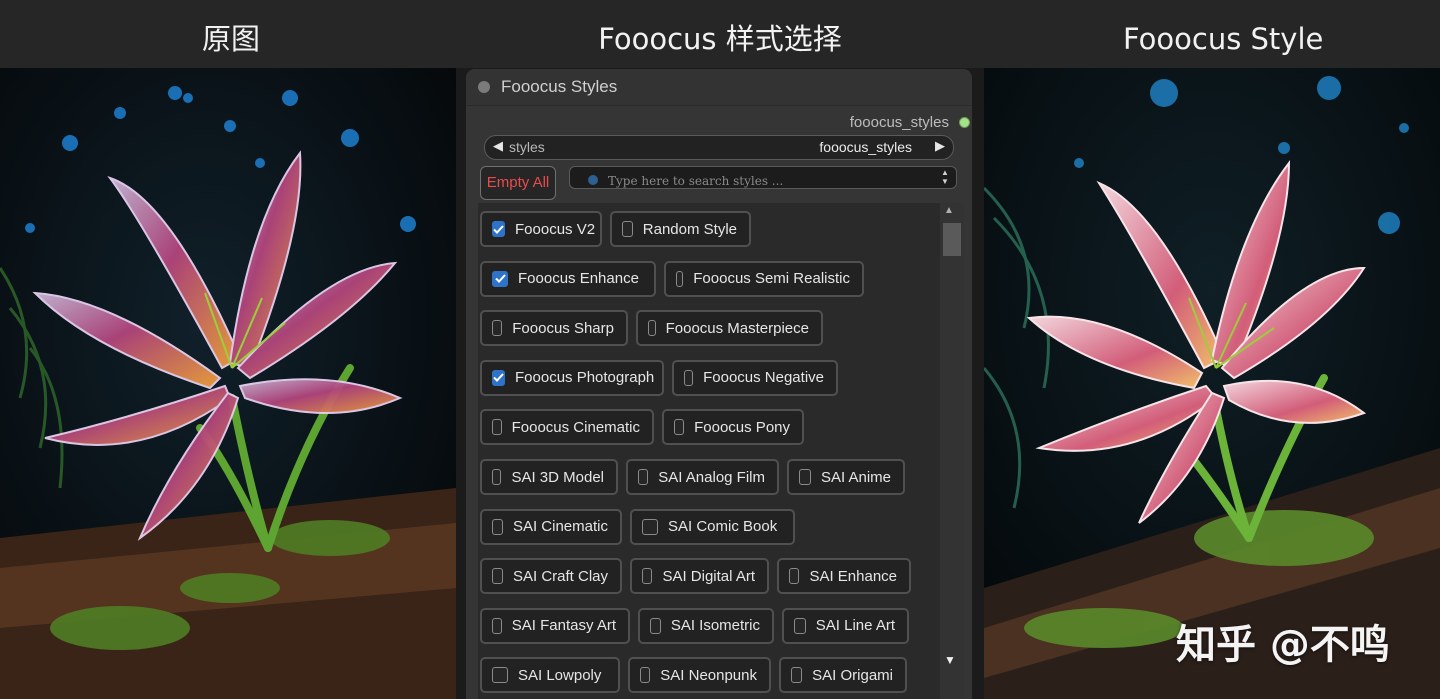 The image size is (1440, 699). I want to click on style-option-label: Fooocus Enhance, so click(578, 279).